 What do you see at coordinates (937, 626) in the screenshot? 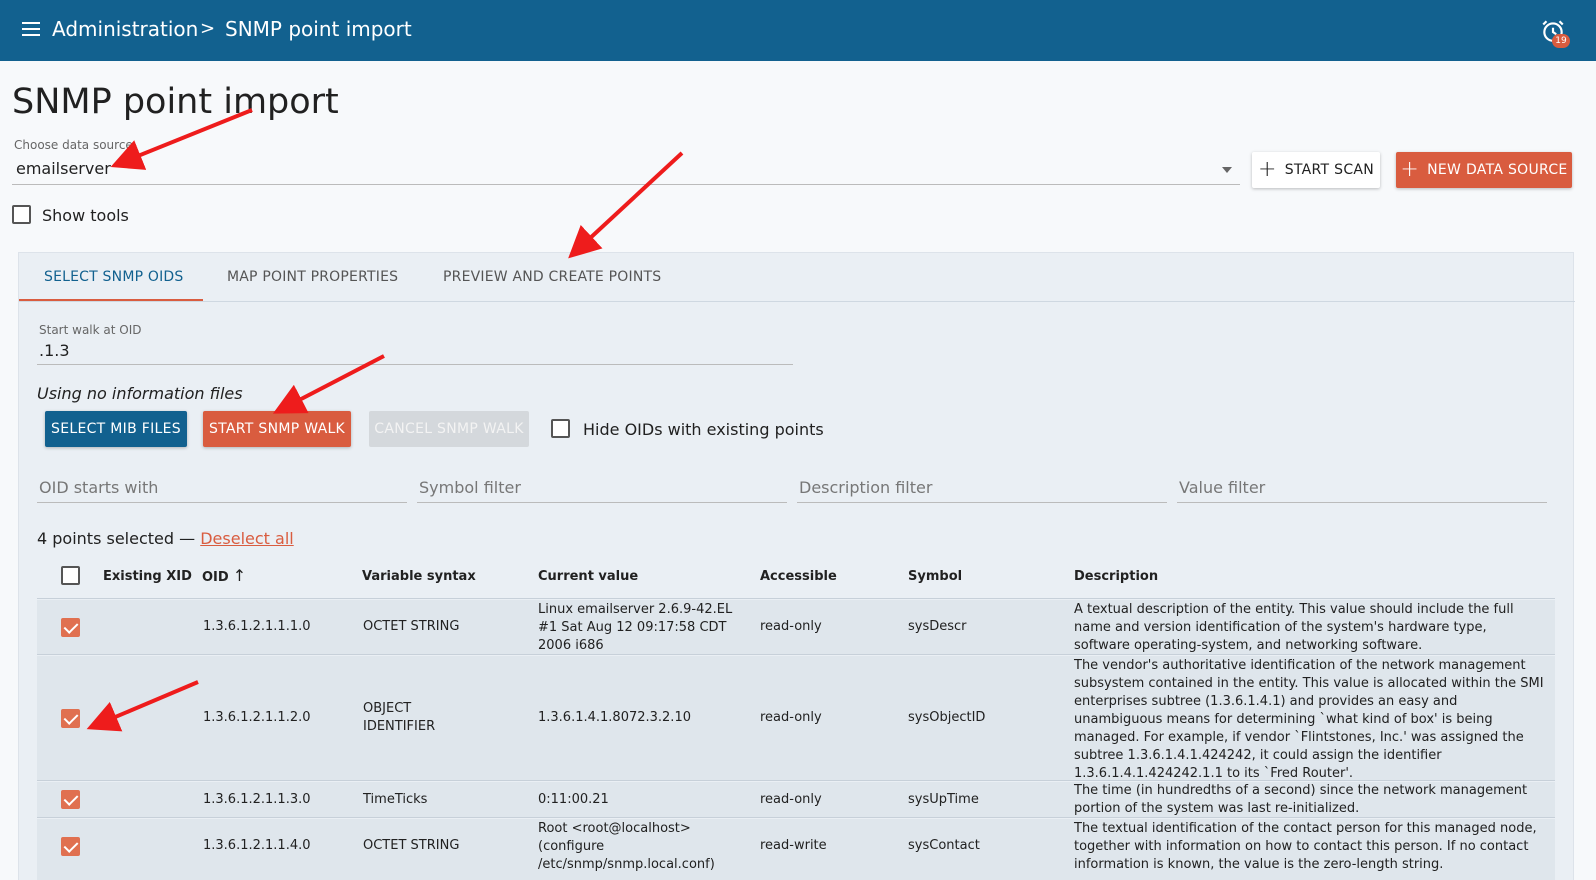
I see `row-symbol: sysDescr` at bounding box center [937, 626].